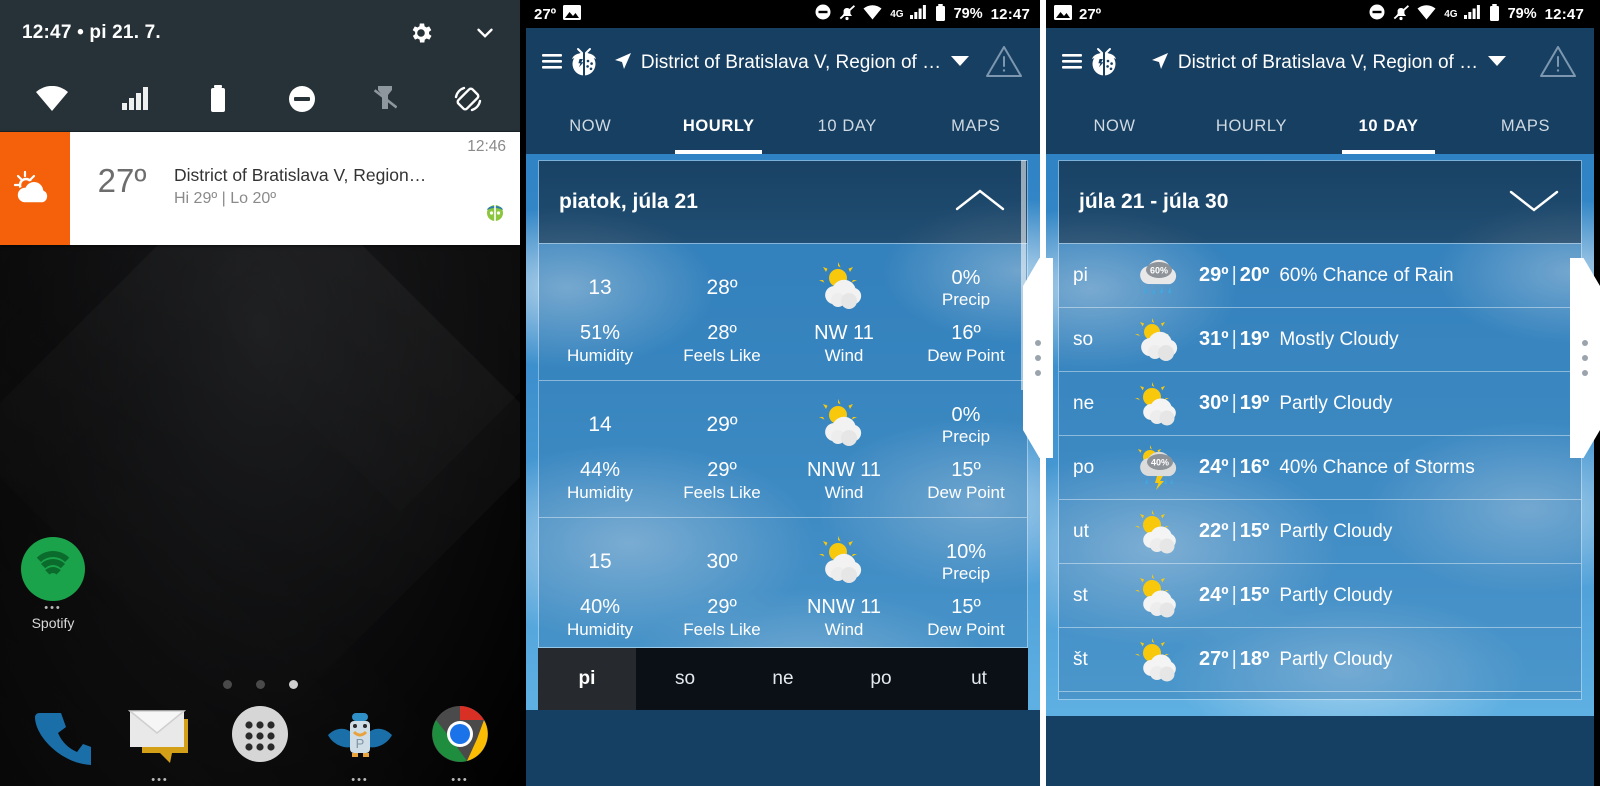  Describe the element at coordinates (783, 679) in the screenshot. I see `day-tab-ne: ne` at that location.